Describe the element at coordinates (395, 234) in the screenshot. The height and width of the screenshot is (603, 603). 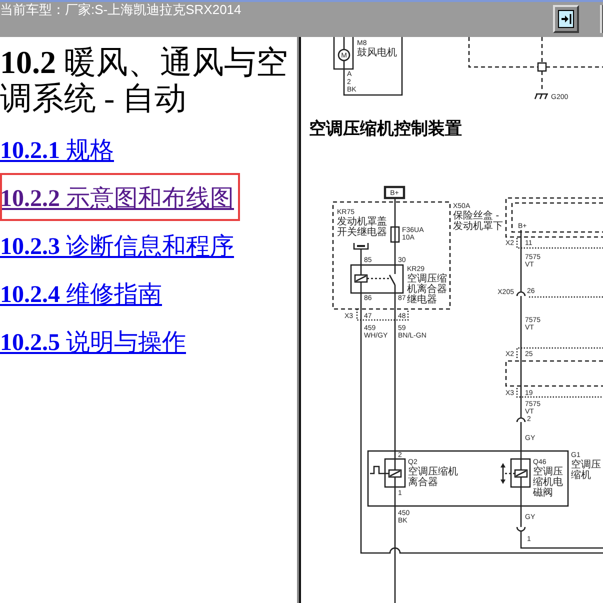
I see `fuse-icon` at that location.